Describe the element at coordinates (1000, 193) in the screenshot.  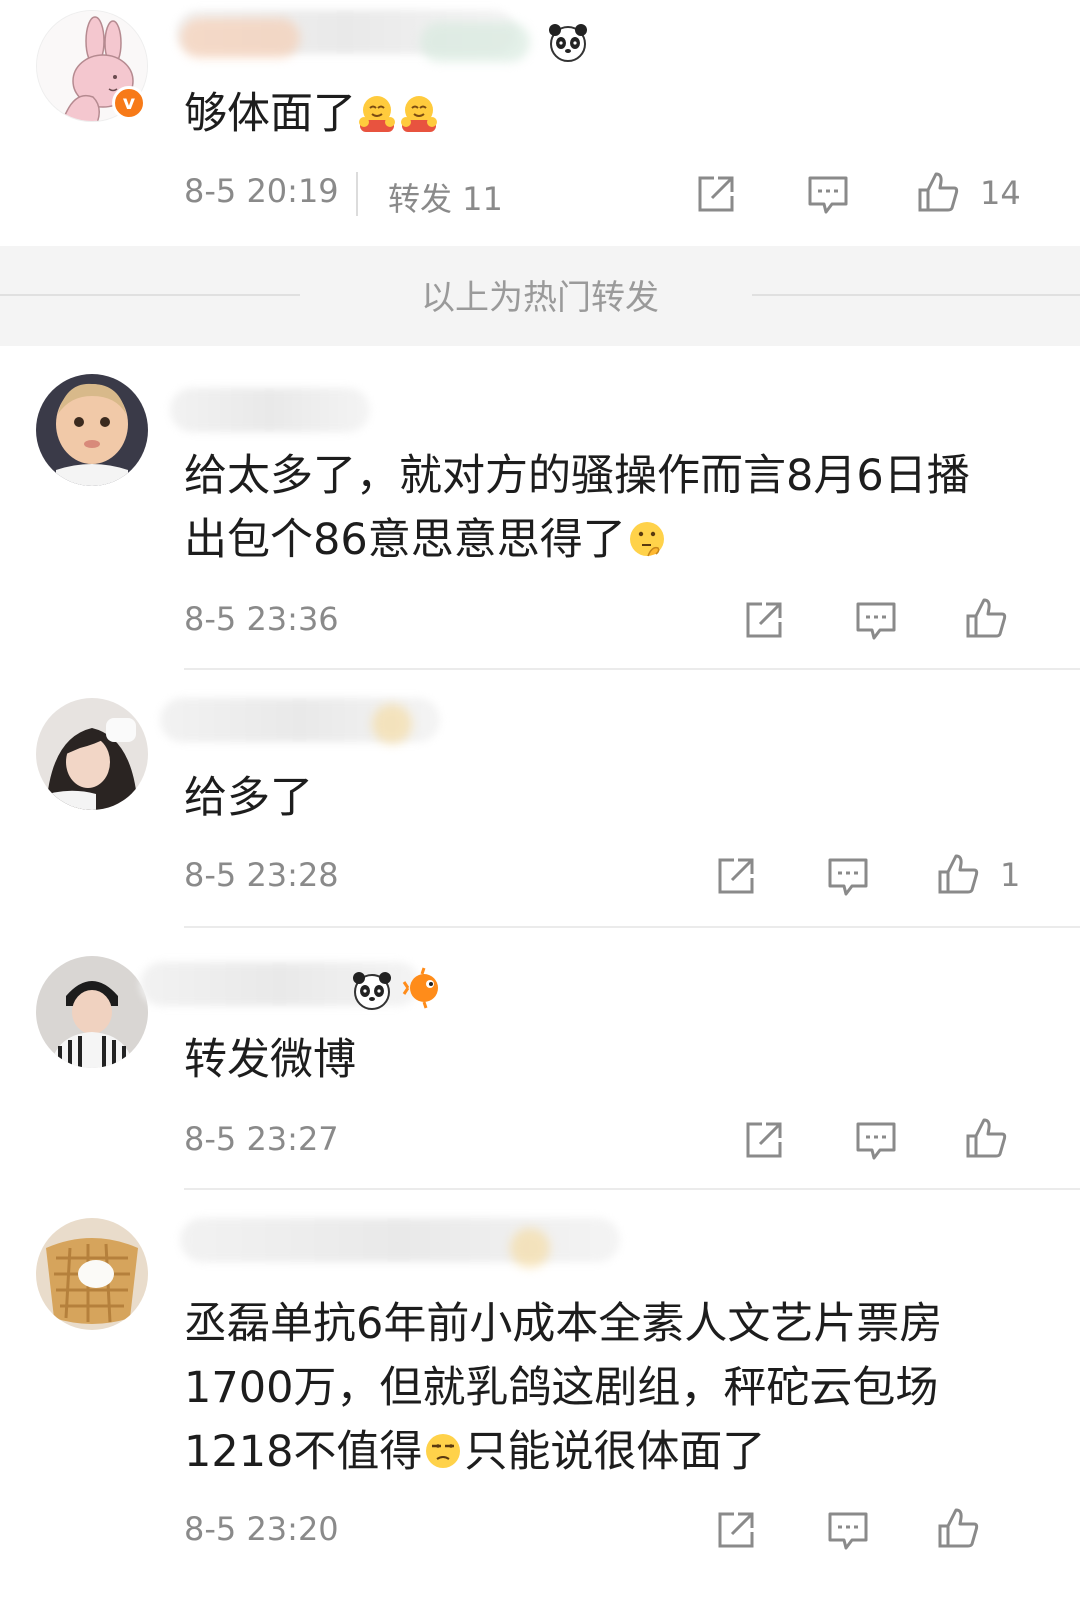
I see `like-count: 14` at that location.